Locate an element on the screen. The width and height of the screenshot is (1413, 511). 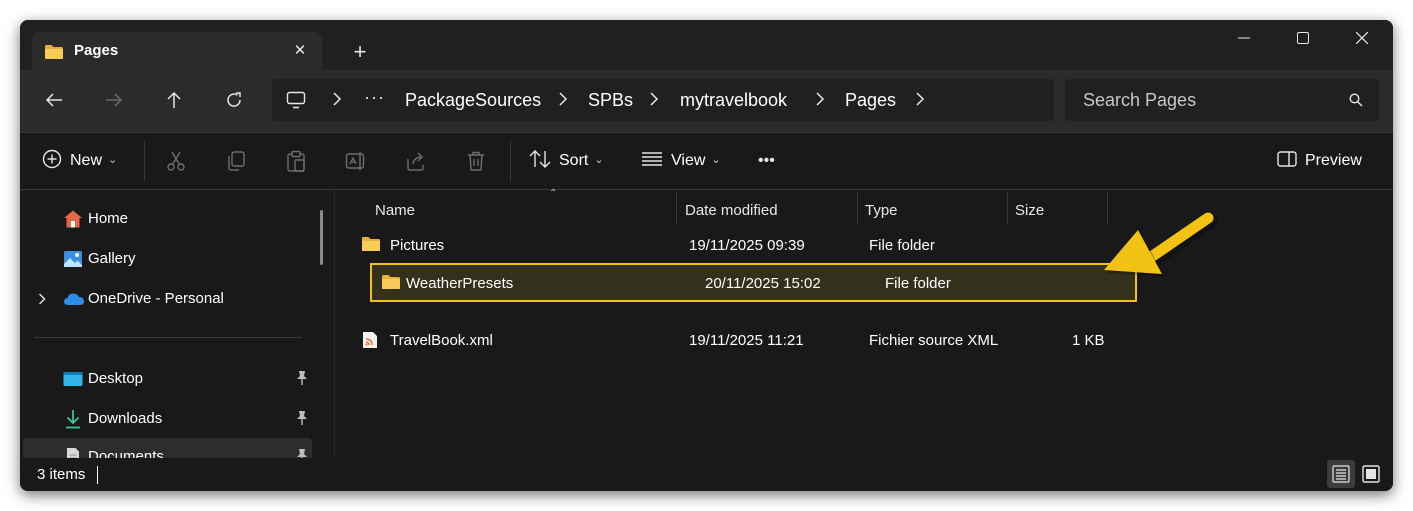
paste-icon is located at coordinates (296, 163).